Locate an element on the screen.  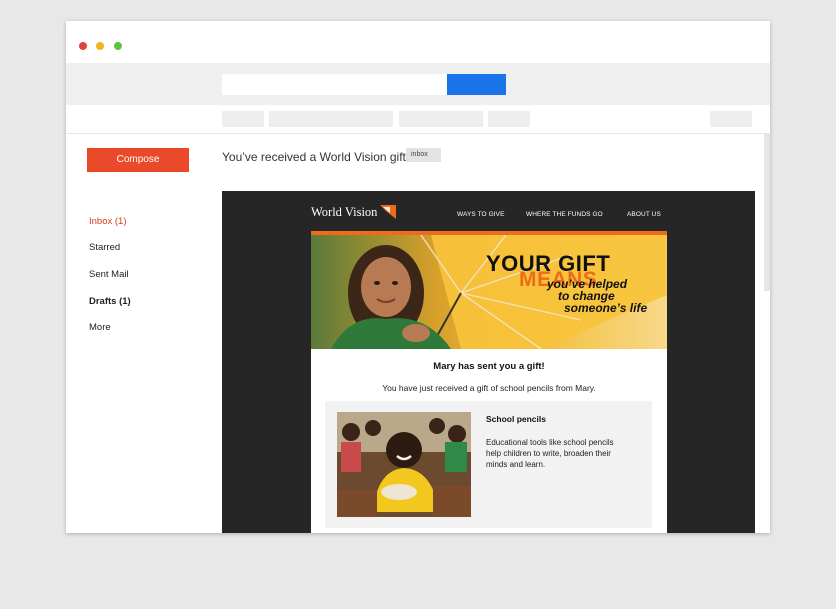
compose-button: Compose is located at coordinates (138, 160).